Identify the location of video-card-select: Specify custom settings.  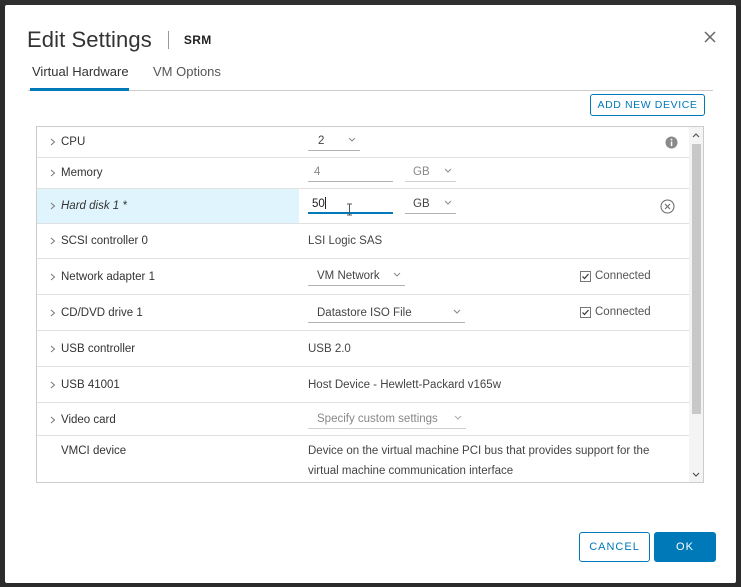
(387, 420).